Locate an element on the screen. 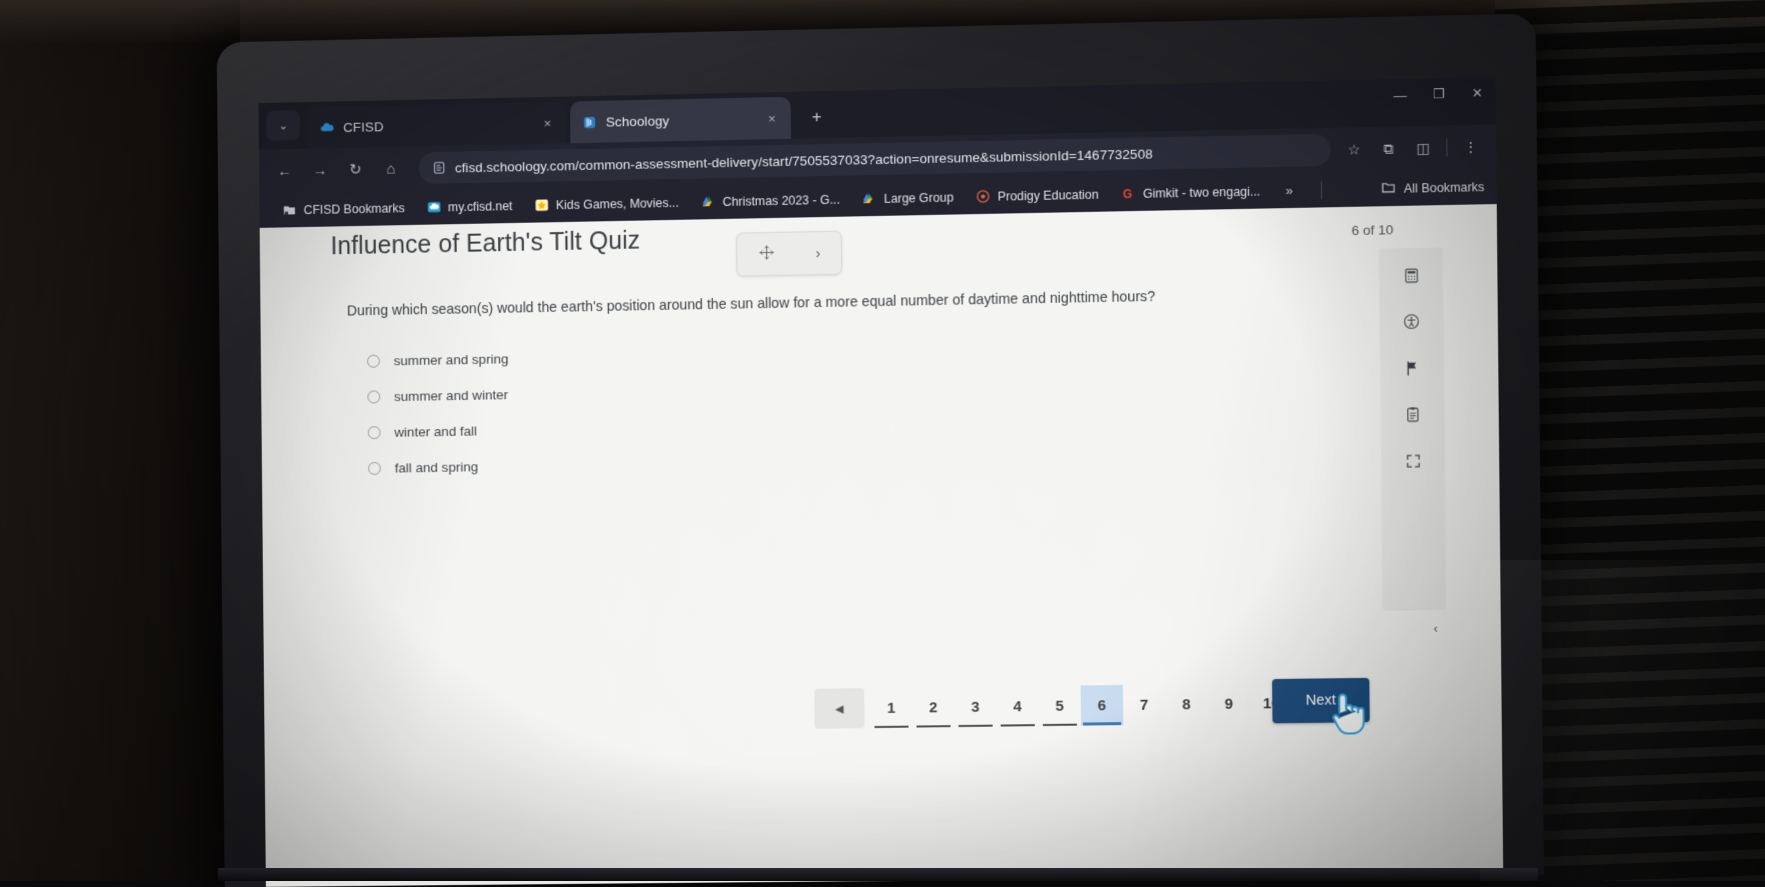  answer-option: winter and fall is located at coordinates (439, 431).